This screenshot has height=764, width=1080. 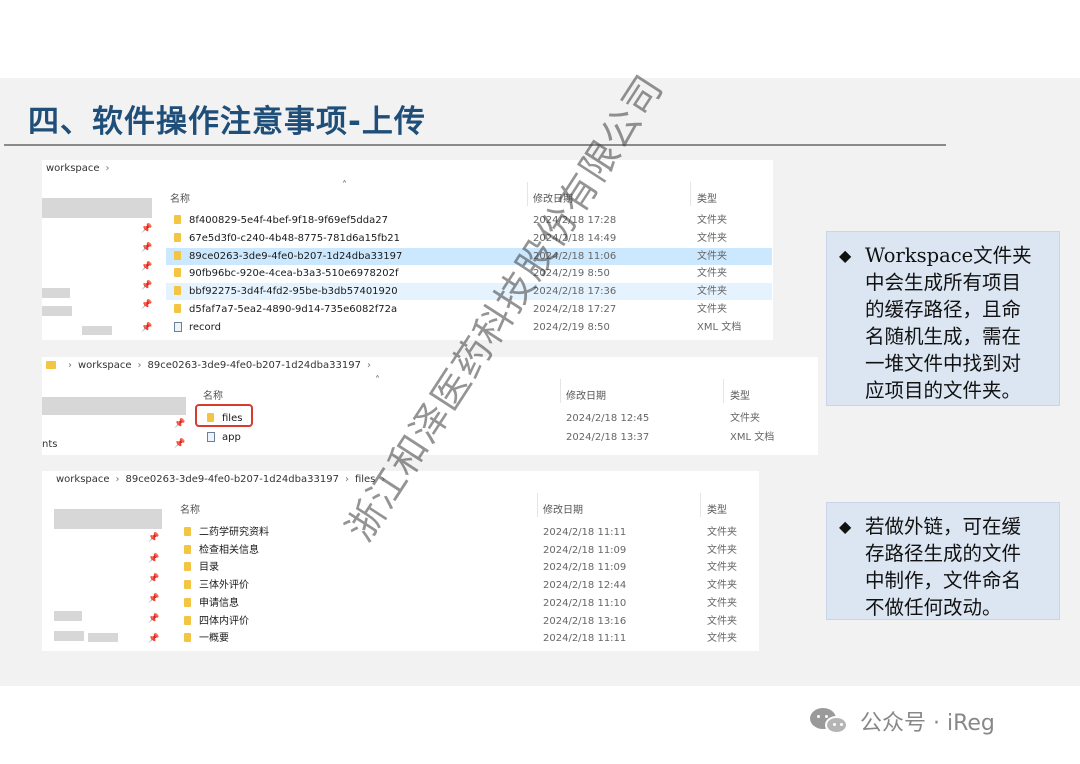 What do you see at coordinates (466, 638) in the screenshot?
I see `file-row: 一概要 2024/2/18 11:11 文件夹` at bounding box center [466, 638].